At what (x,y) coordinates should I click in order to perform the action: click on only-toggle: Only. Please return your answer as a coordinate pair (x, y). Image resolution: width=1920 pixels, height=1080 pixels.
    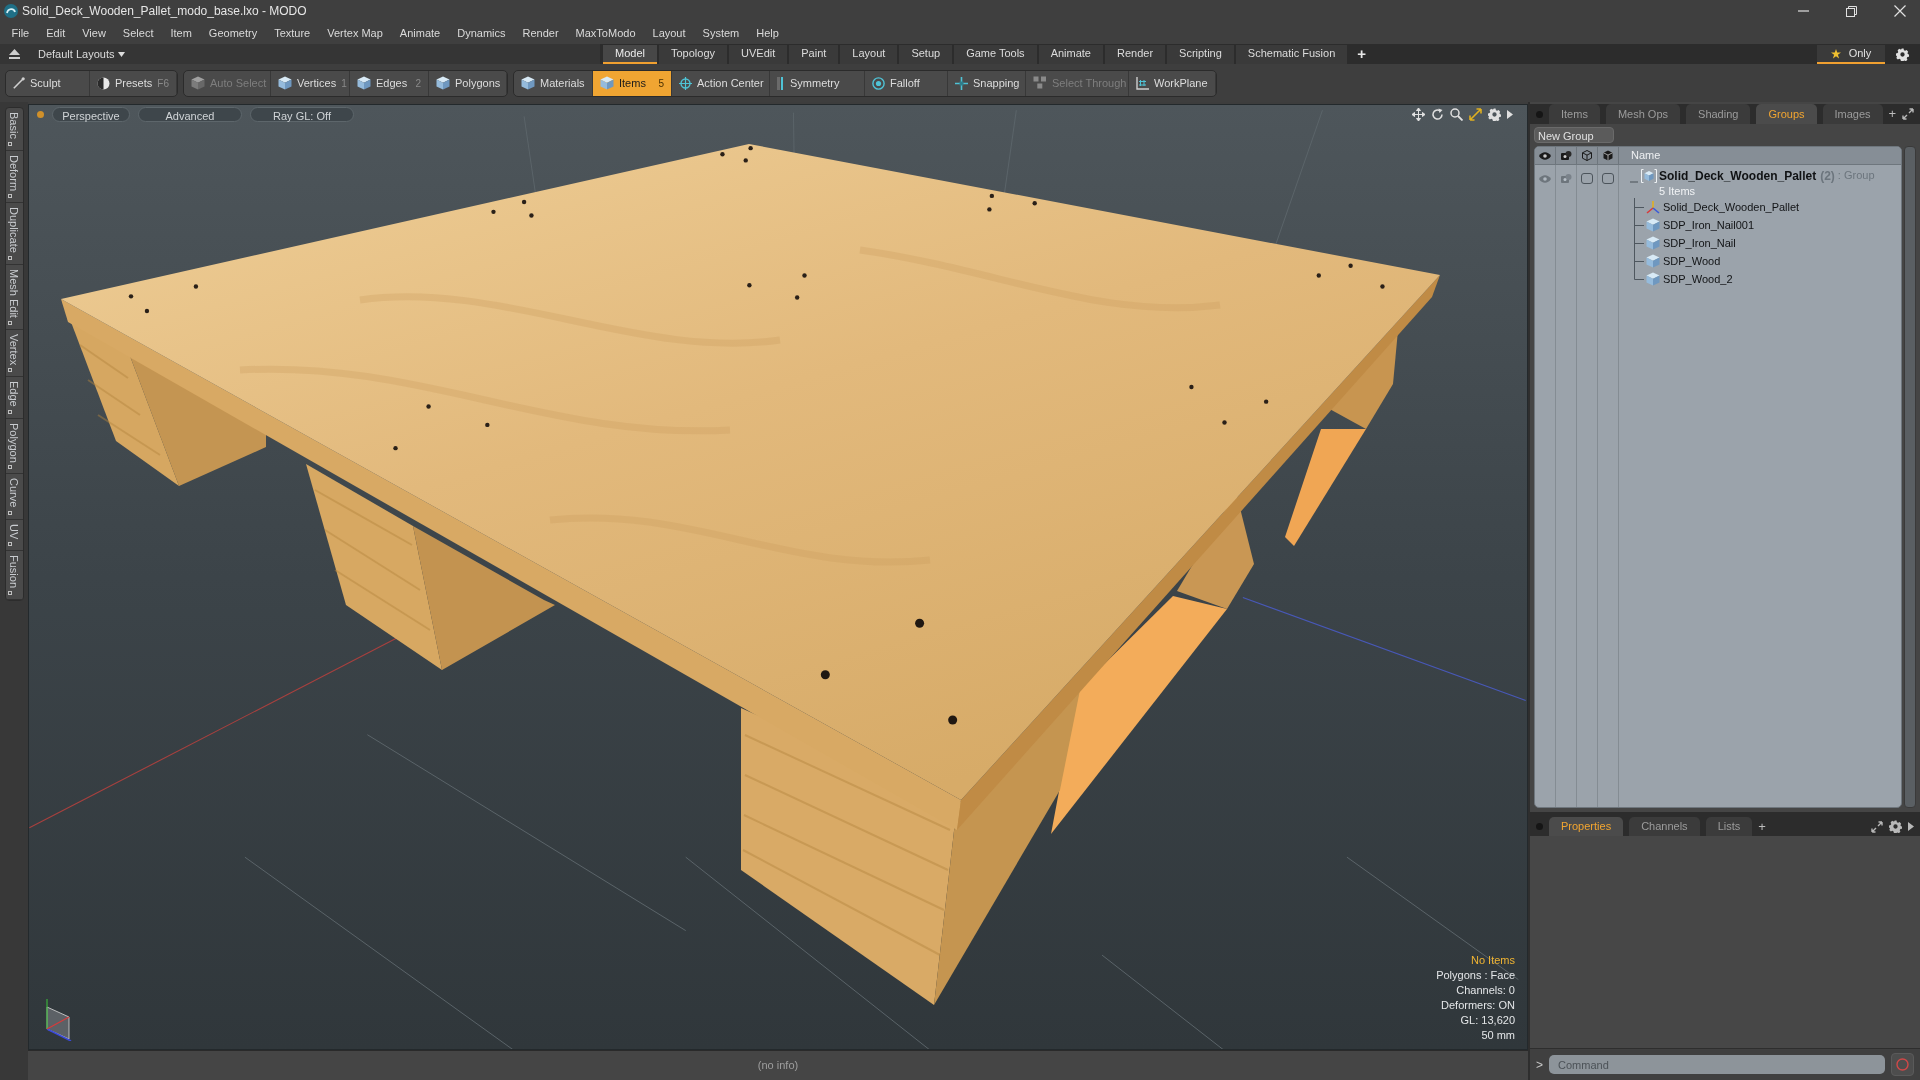
    Looking at the image, I should click on (1851, 54).